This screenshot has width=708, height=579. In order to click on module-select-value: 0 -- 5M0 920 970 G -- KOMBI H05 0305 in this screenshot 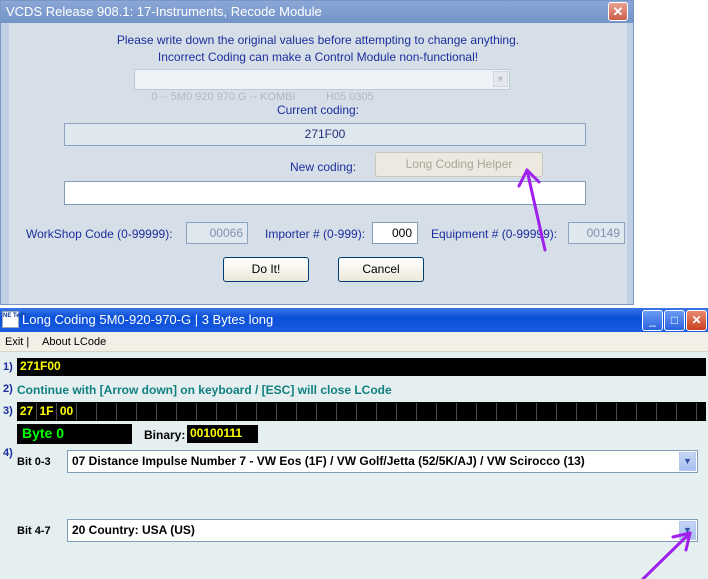, I will do `click(262, 97)`.